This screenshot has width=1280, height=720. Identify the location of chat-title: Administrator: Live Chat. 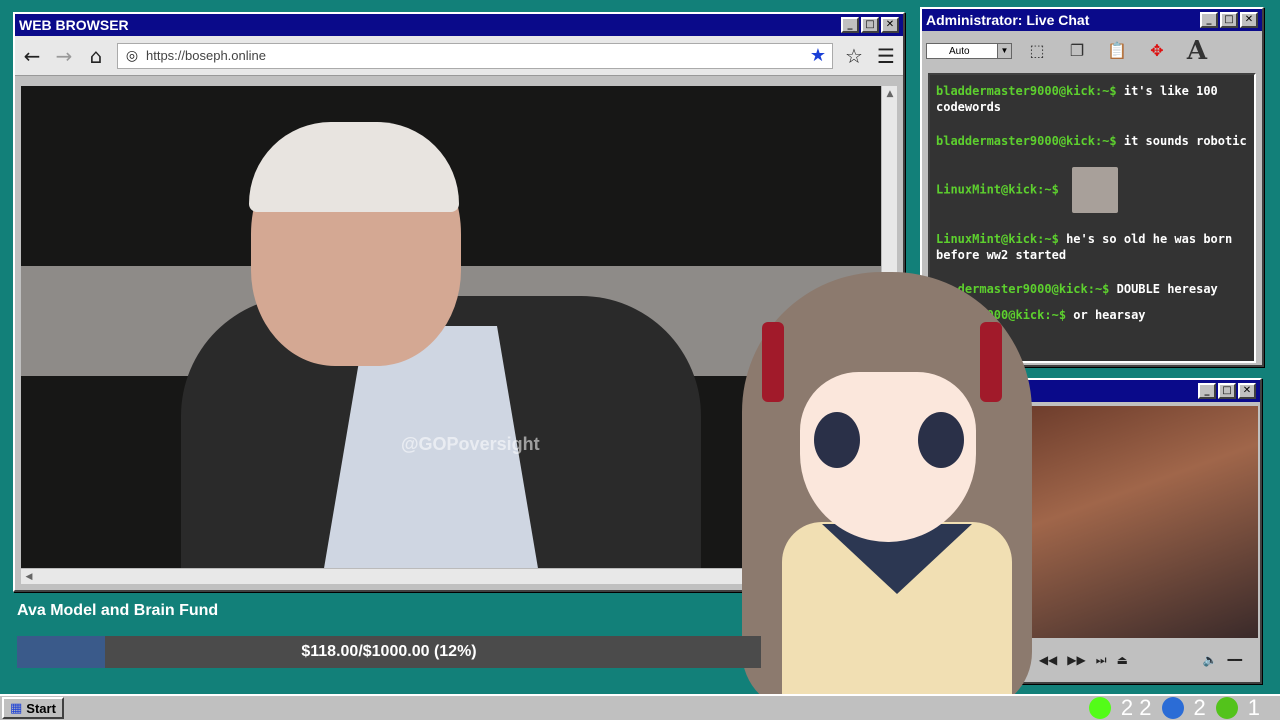
(1008, 20).